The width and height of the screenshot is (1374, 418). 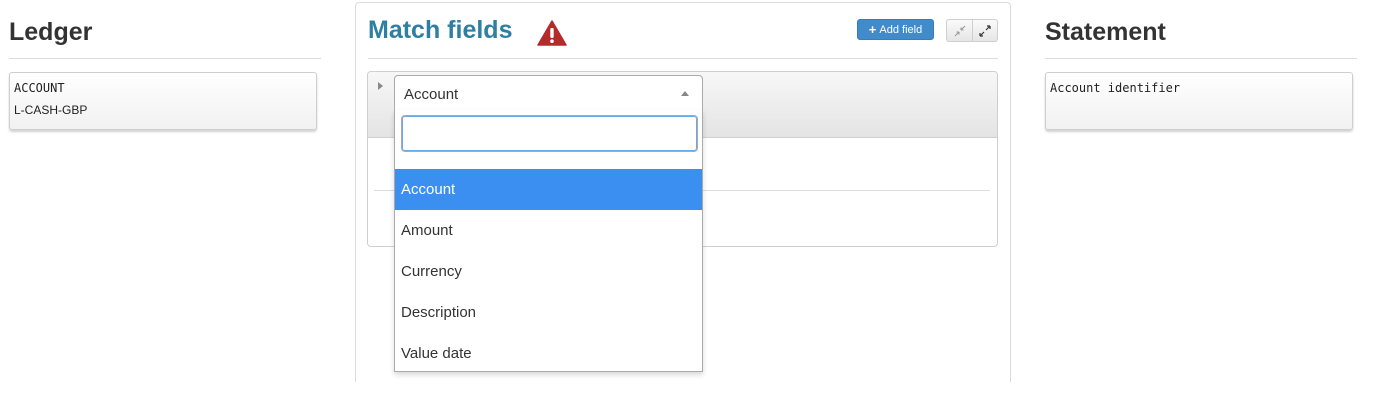 I want to click on expand-icon, so click(x=985, y=30).